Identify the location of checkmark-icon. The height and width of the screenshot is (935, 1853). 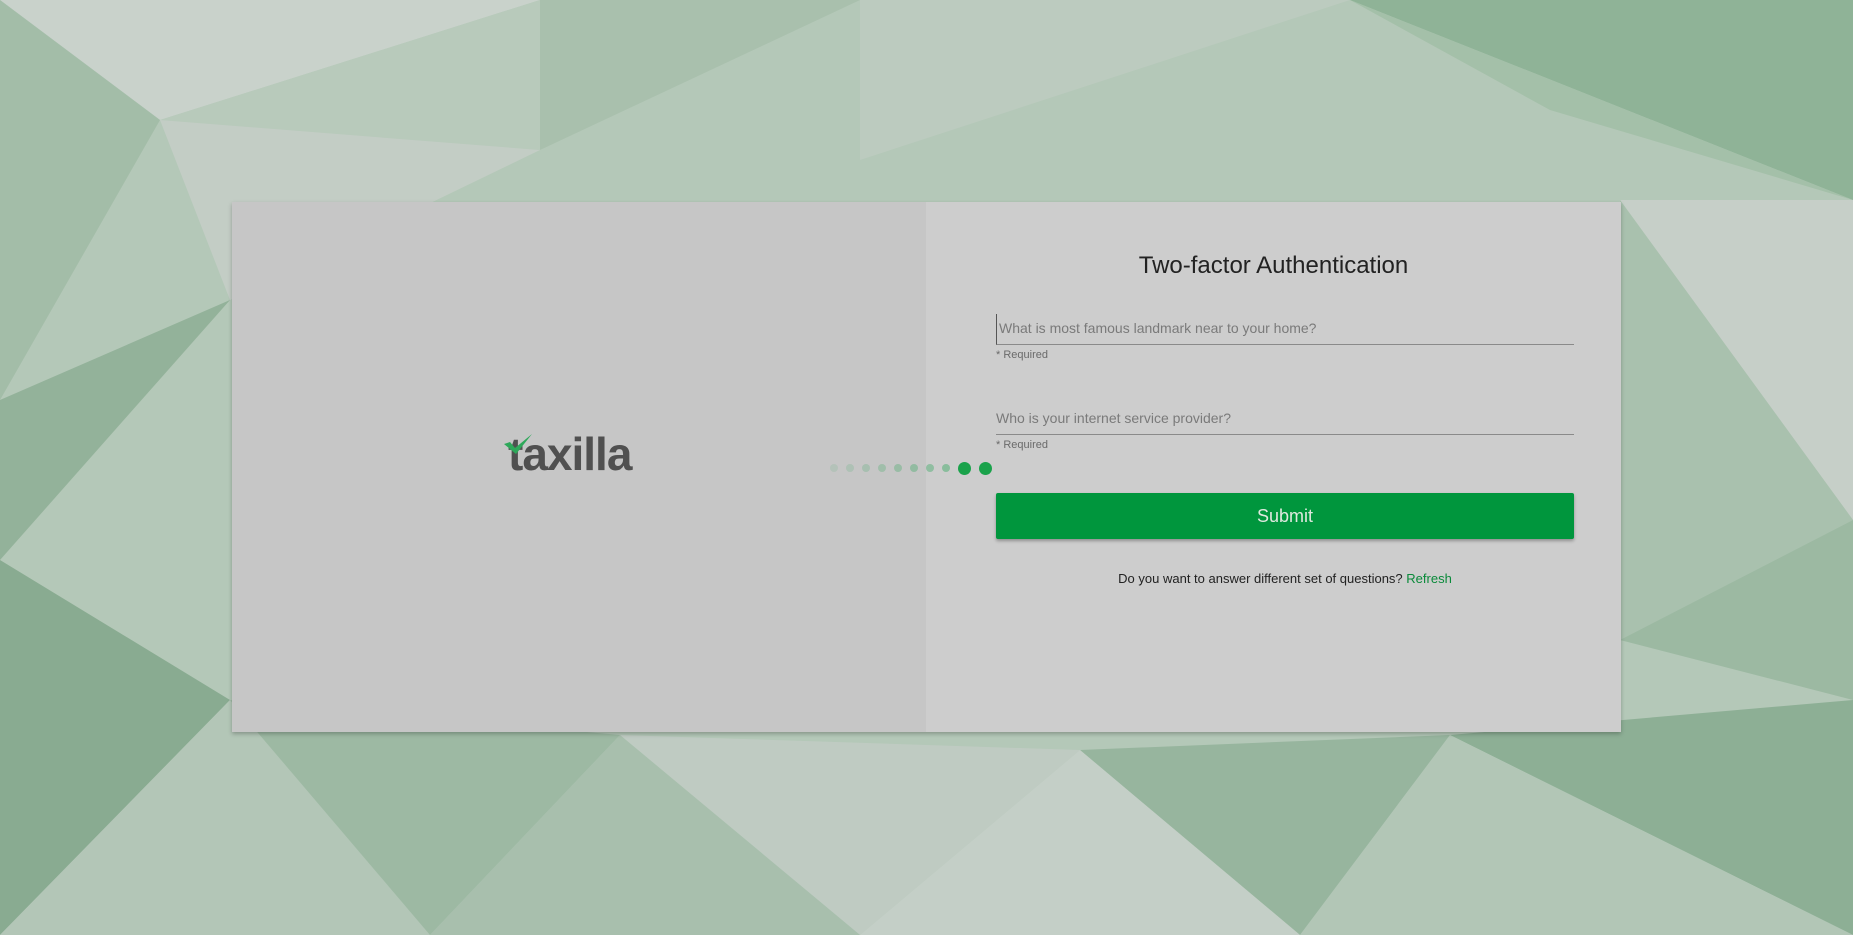
(518, 444).